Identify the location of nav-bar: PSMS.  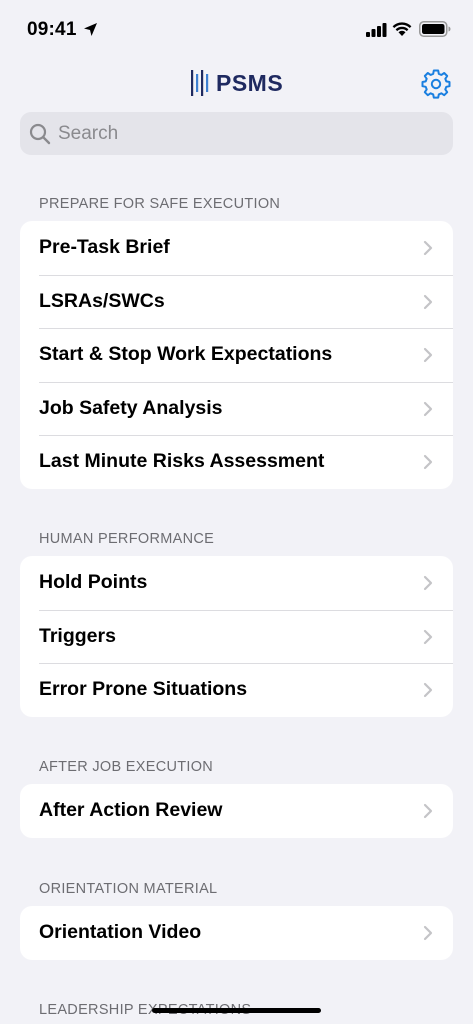
(236, 82).